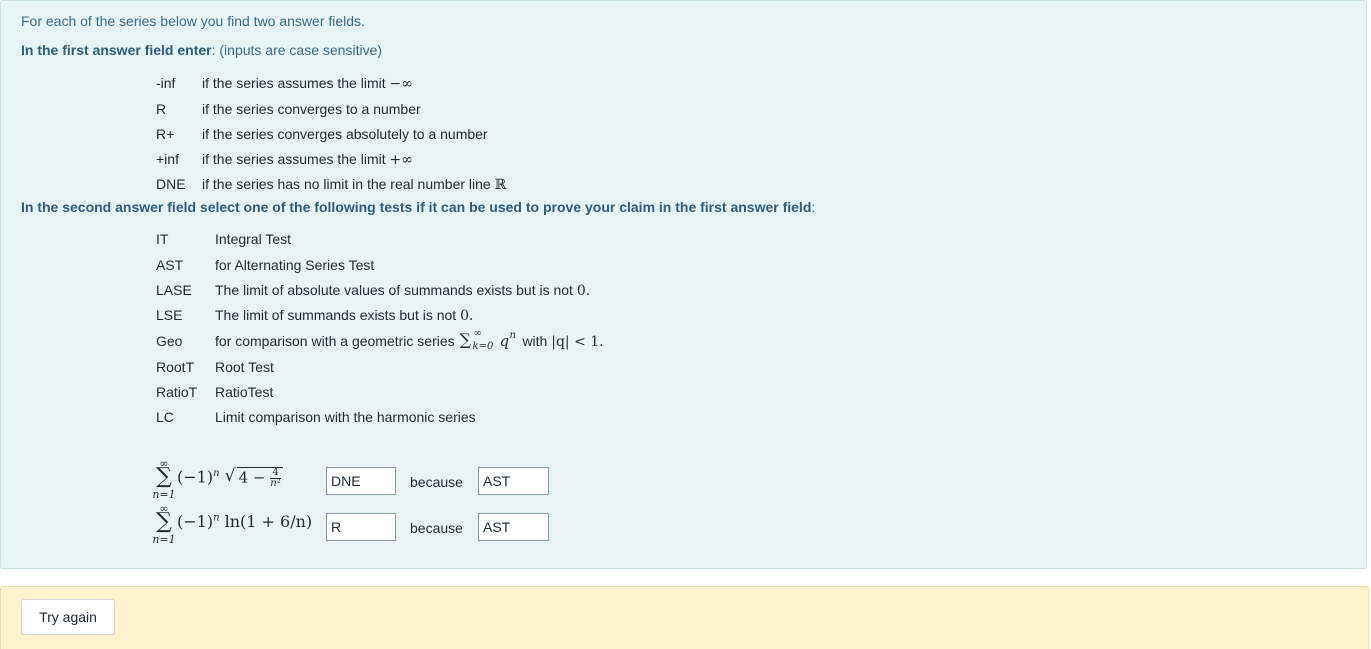 This screenshot has width=1371, height=649. What do you see at coordinates (297, 50) in the screenshot?
I see `first-field-heading-rest: : (inputs are case sensitive)` at bounding box center [297, 50].